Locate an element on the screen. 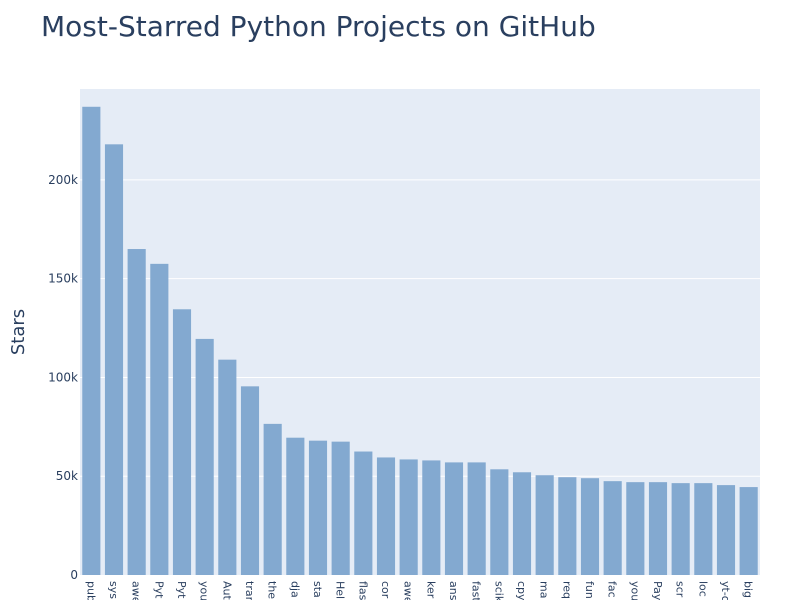  y-tick-label: 100k is located at coordinates (63, 377).